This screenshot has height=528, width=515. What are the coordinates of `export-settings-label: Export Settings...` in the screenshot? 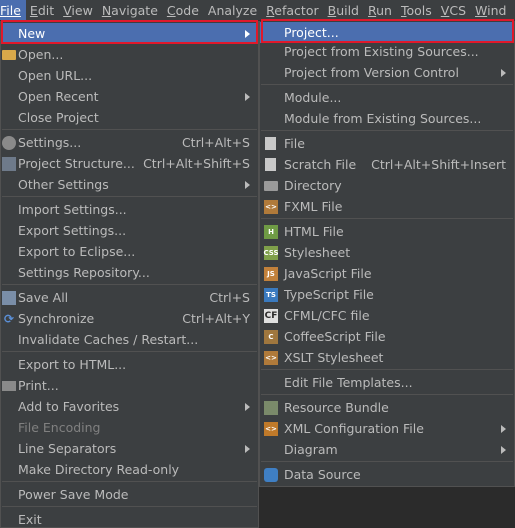 It's located at (72, 230).